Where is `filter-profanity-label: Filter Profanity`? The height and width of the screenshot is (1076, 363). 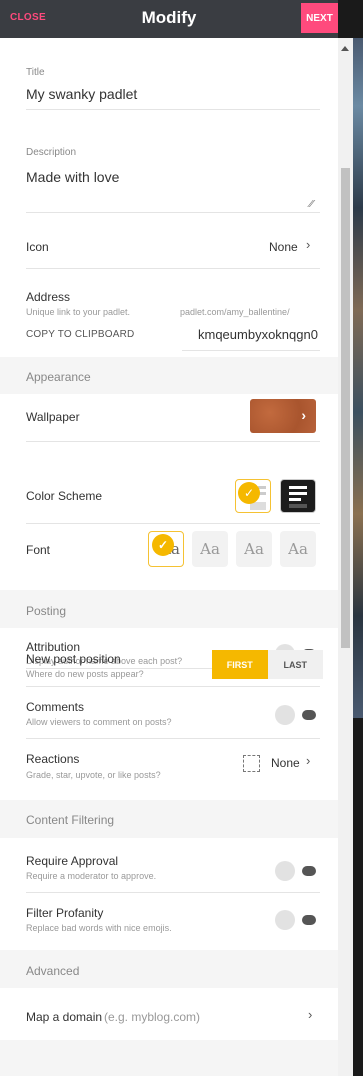 filter-profanity-label: Filter Profanity is located at coordinates (65, 913).